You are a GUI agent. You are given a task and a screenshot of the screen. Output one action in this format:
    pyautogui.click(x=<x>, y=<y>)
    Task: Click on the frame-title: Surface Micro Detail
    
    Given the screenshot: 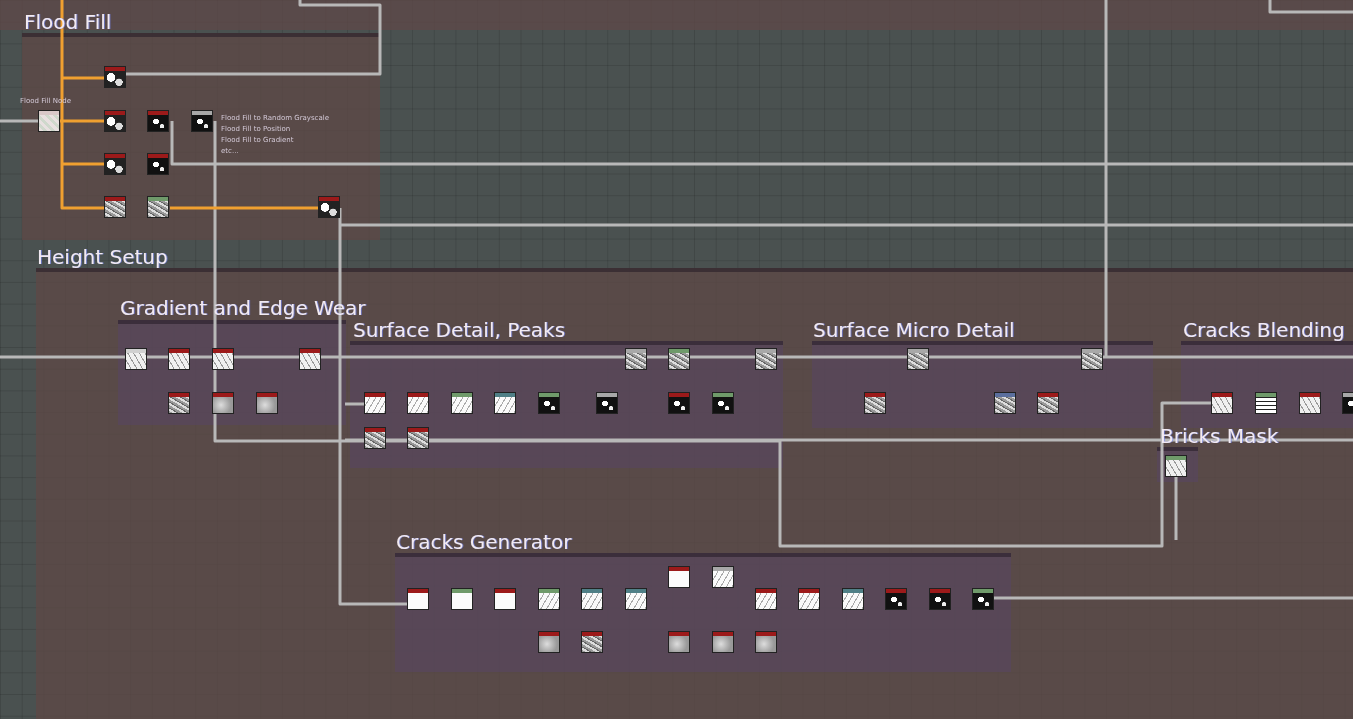 What is the action you would take?
    pyautogui.click(x=914, y=330)
    